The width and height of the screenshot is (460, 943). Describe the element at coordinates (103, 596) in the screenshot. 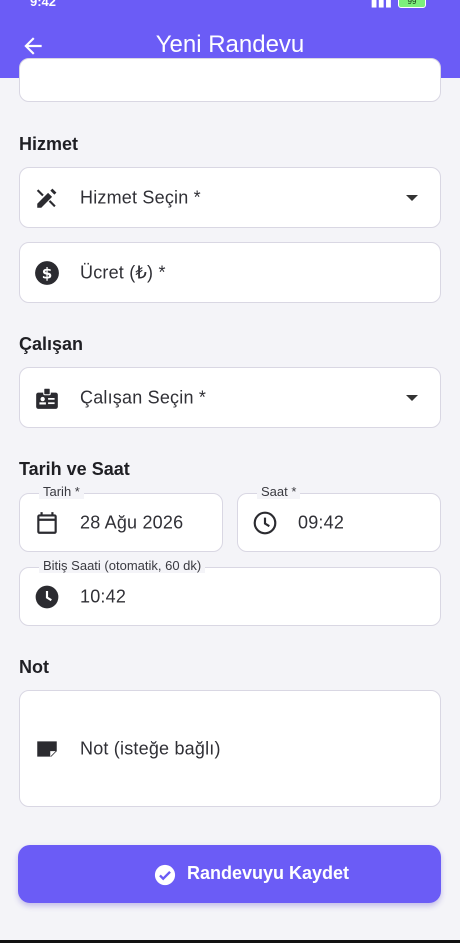

I see `end-time-value: 10:42` at that location.